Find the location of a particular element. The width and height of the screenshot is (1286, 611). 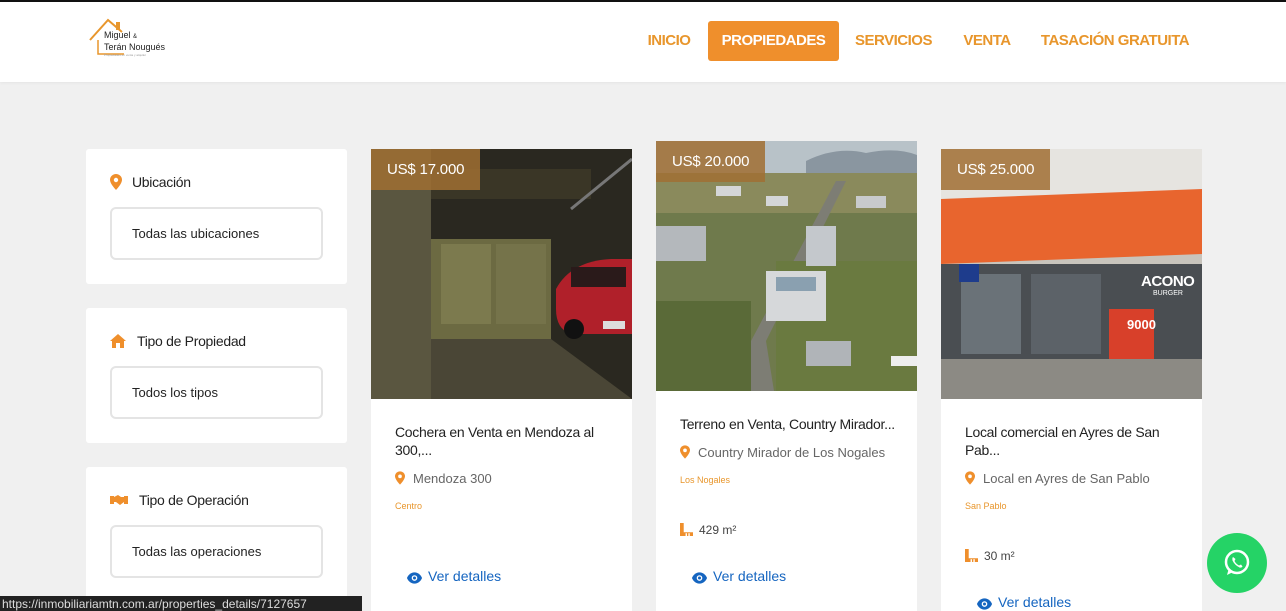

brand-line1: Miguel is located at coordinates (117, 35).